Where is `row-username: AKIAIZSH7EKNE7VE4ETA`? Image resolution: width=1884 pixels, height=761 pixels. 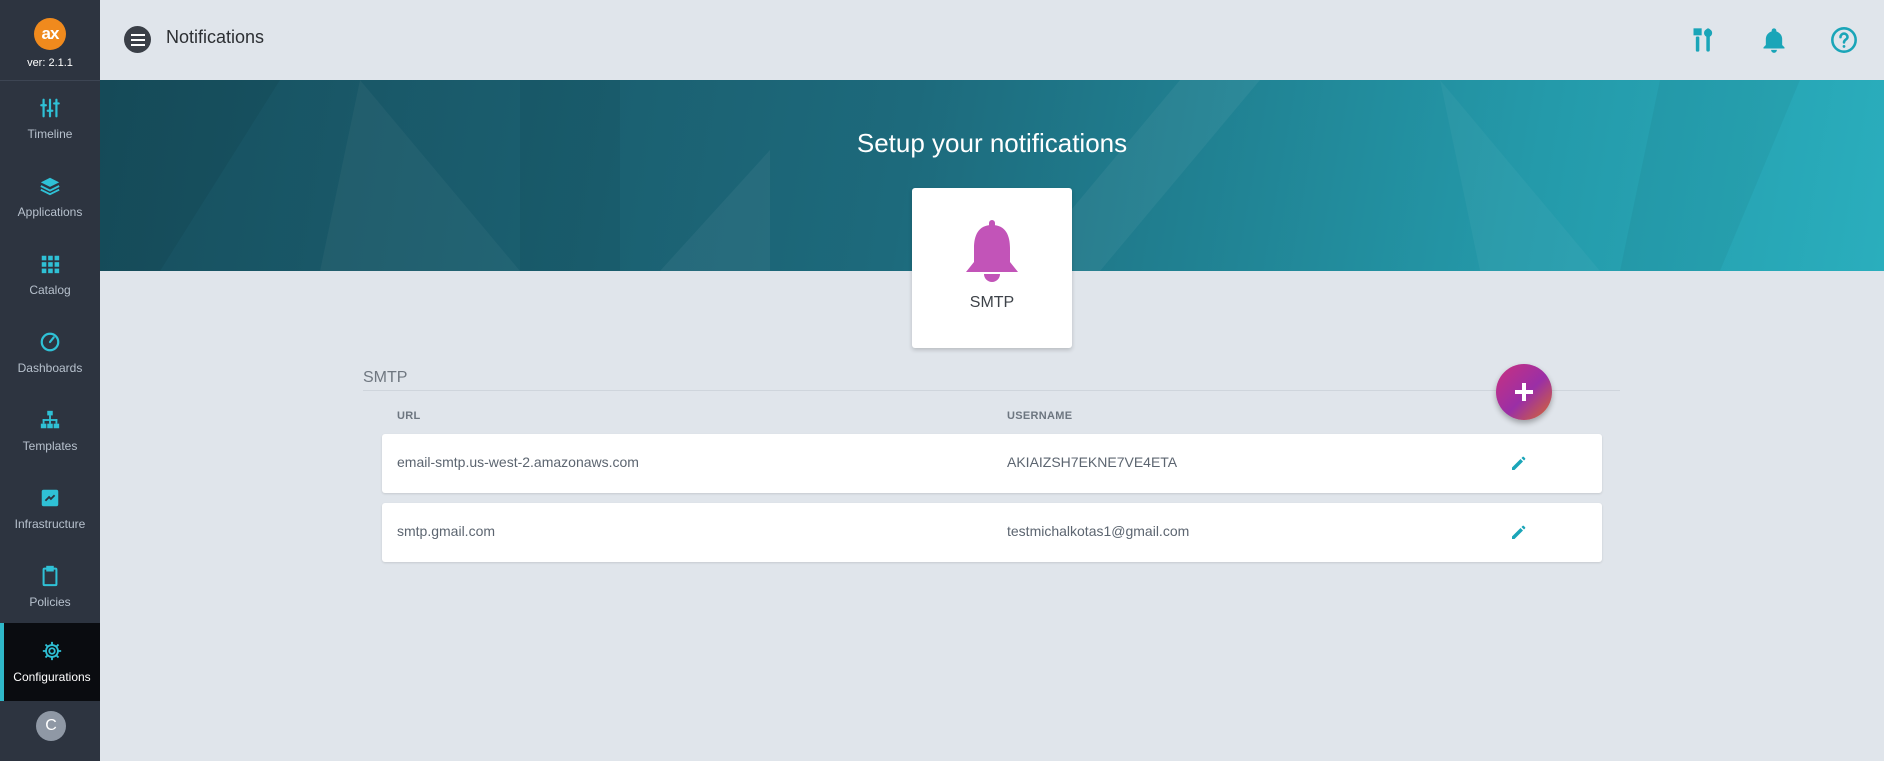 row-username: AKIAIZSH7EKNE7VE4ETA is located at coordinates (1092, 462).